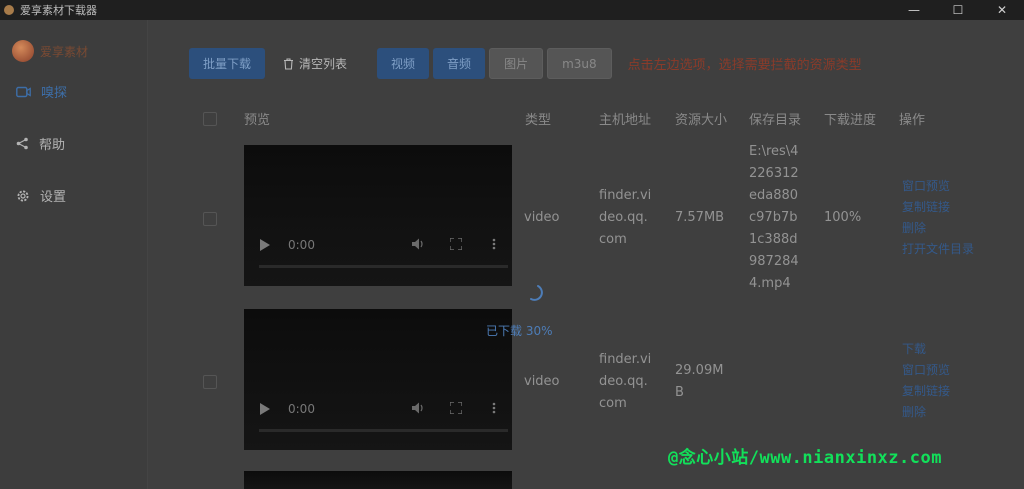 This screenshot has height=489, width=1024. I want to click on size-line: B, so click(679, 392).